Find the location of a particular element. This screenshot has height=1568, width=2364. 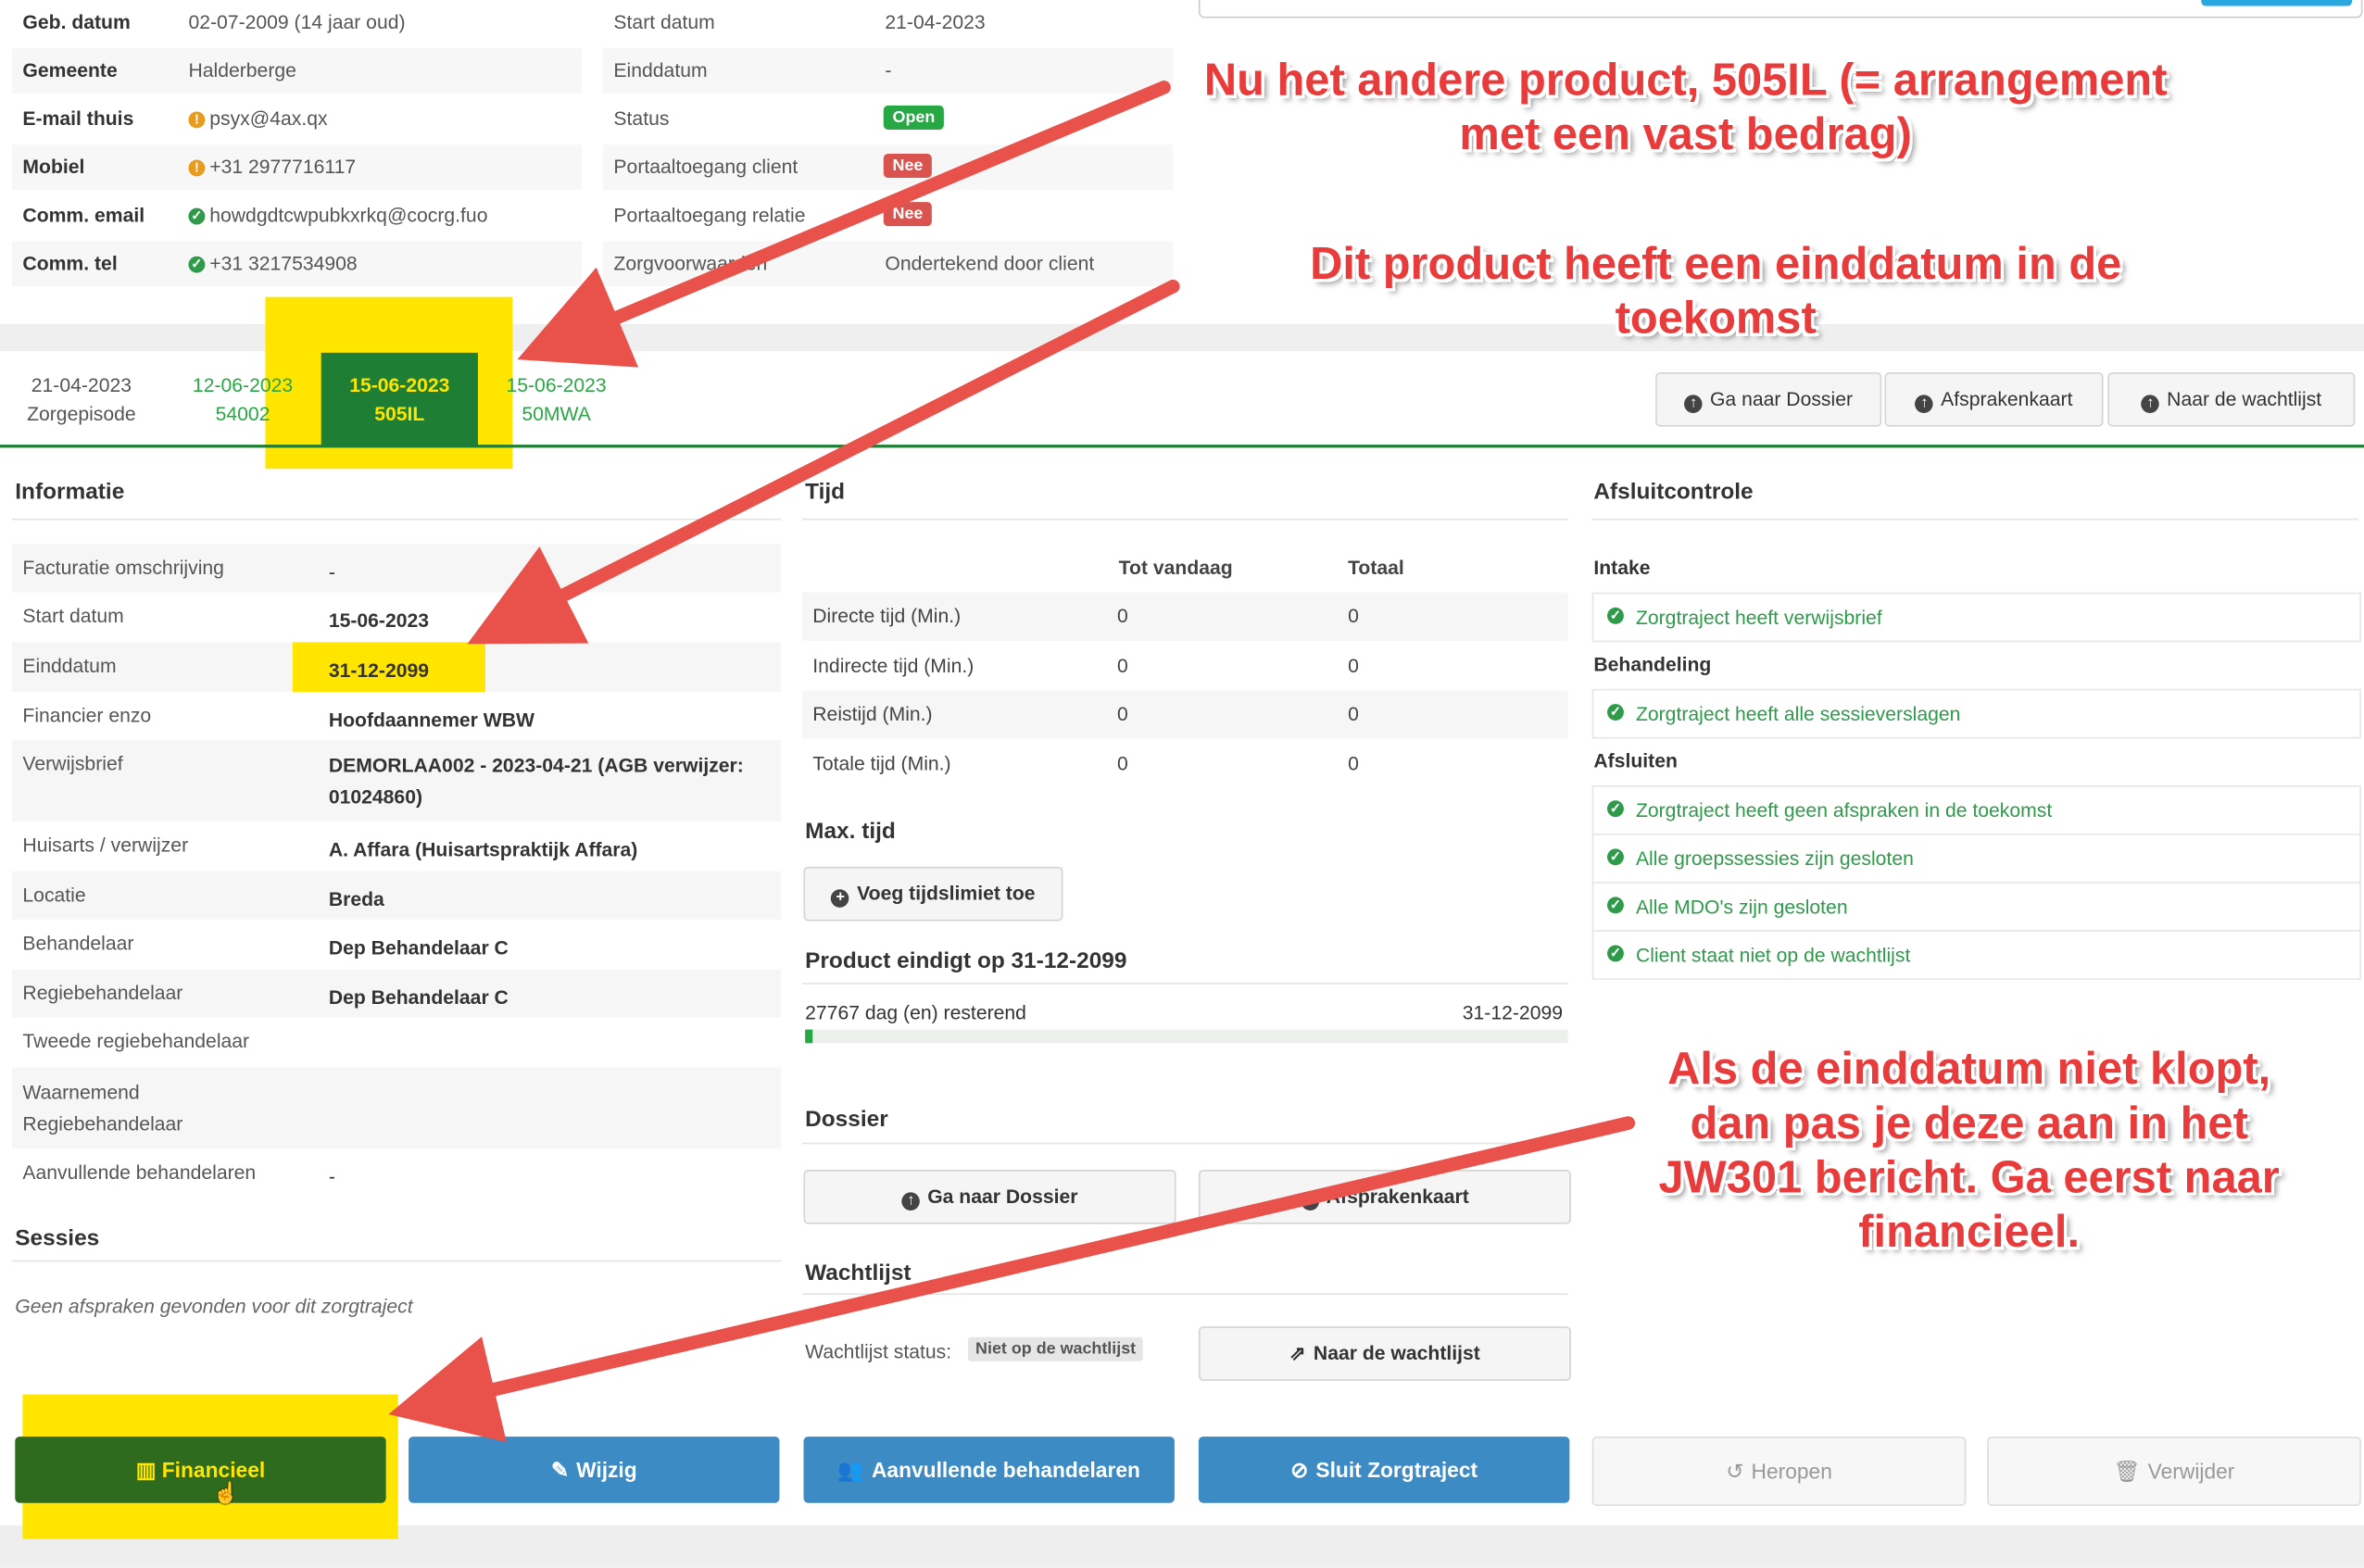

annotation-text: dan pas je deze aan in het is located at coordinates (1969, 1124).